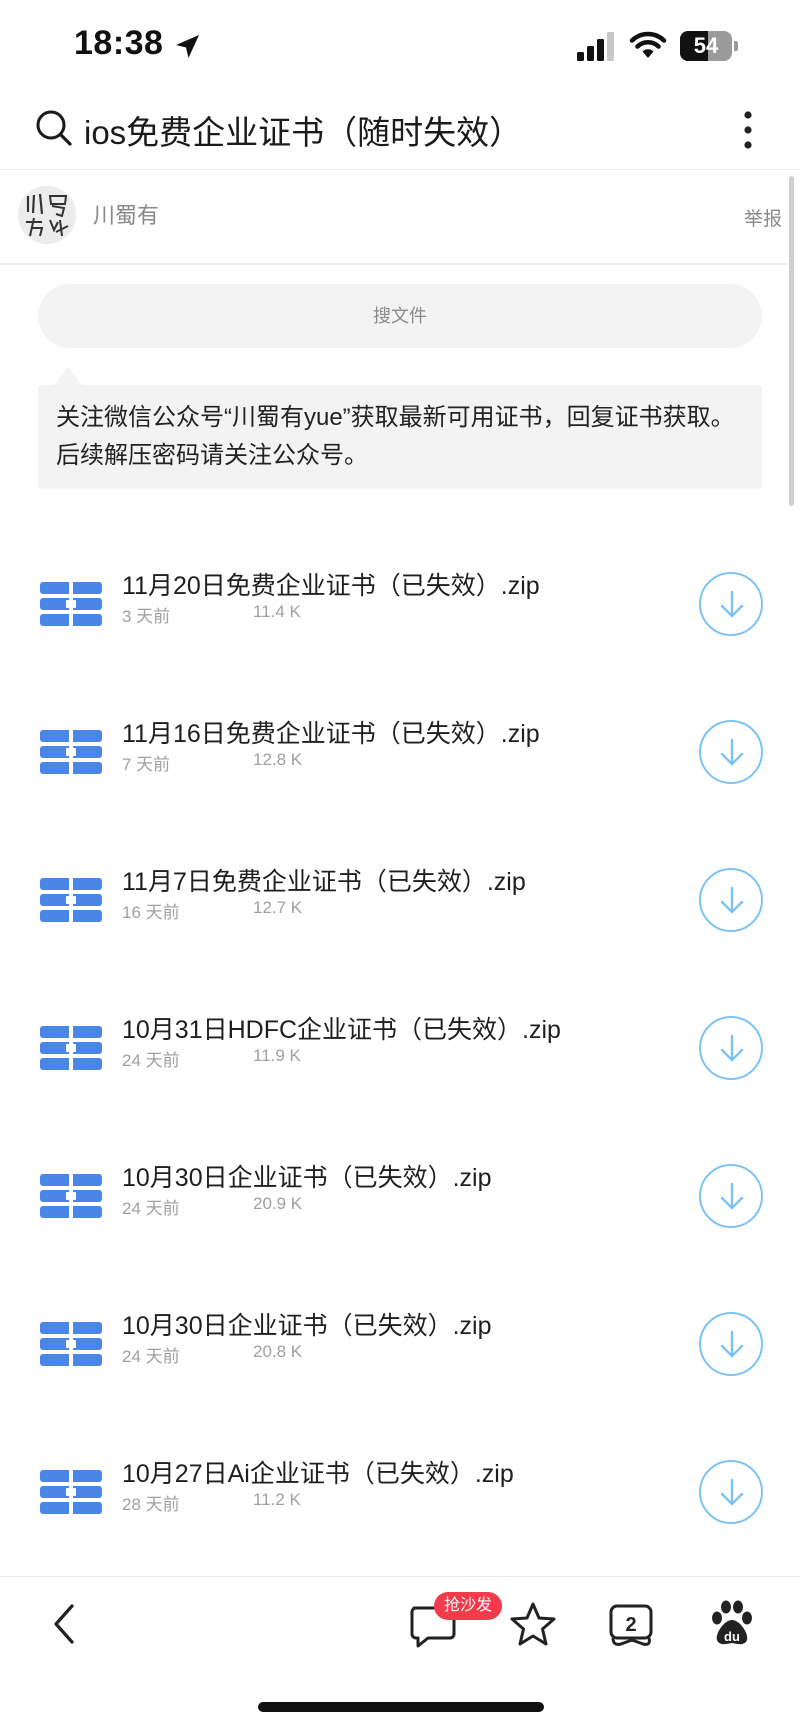 The width and height of the screenshot is (800, 1731). Describe the element at coordinates (400, 900) in the screenshot. I see `file-row: 11月7日免费企业证书（已失效）.zip 16 天前 12.7 K` at that location.